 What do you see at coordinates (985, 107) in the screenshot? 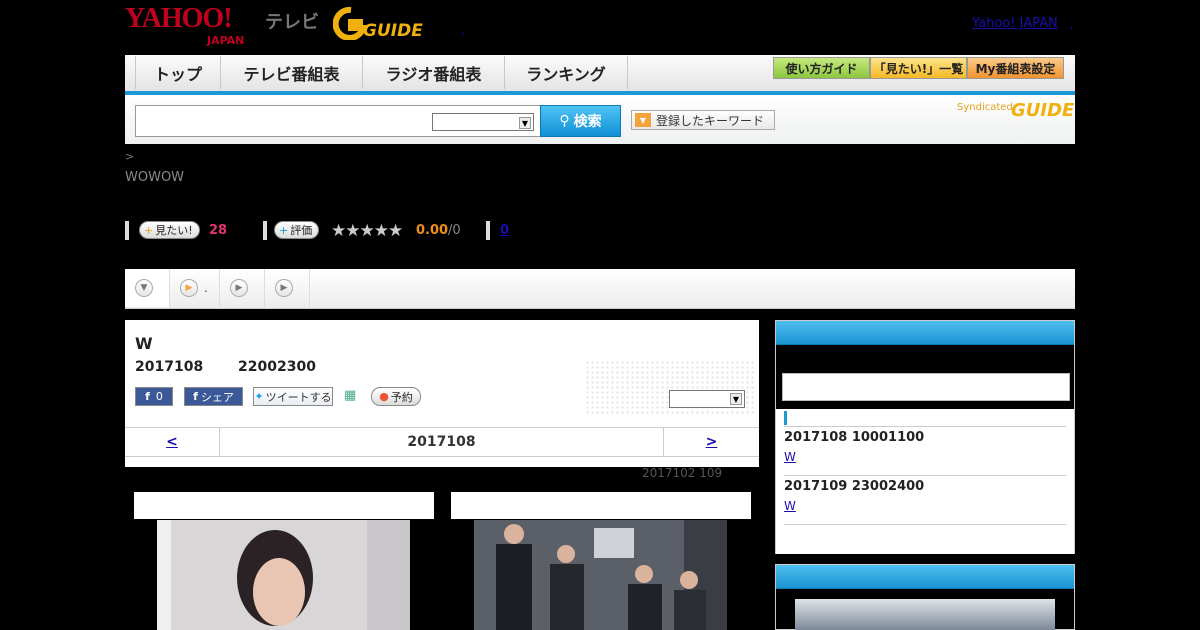
I see `syndicated-label: Syndicated` at bounding box center [985, 107].